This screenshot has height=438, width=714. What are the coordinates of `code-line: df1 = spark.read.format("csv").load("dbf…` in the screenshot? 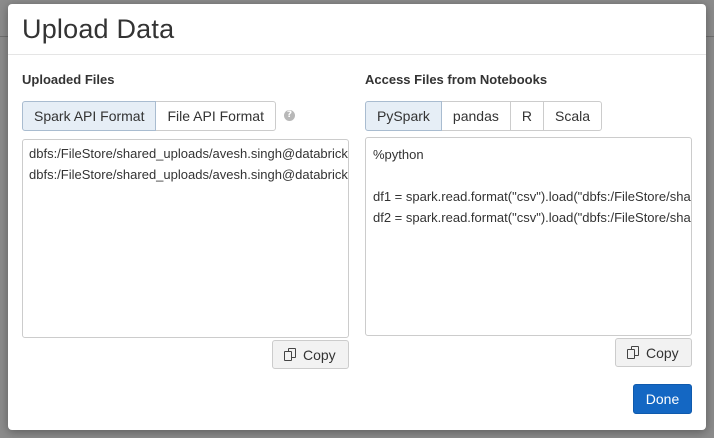 It's located at (532, 196).